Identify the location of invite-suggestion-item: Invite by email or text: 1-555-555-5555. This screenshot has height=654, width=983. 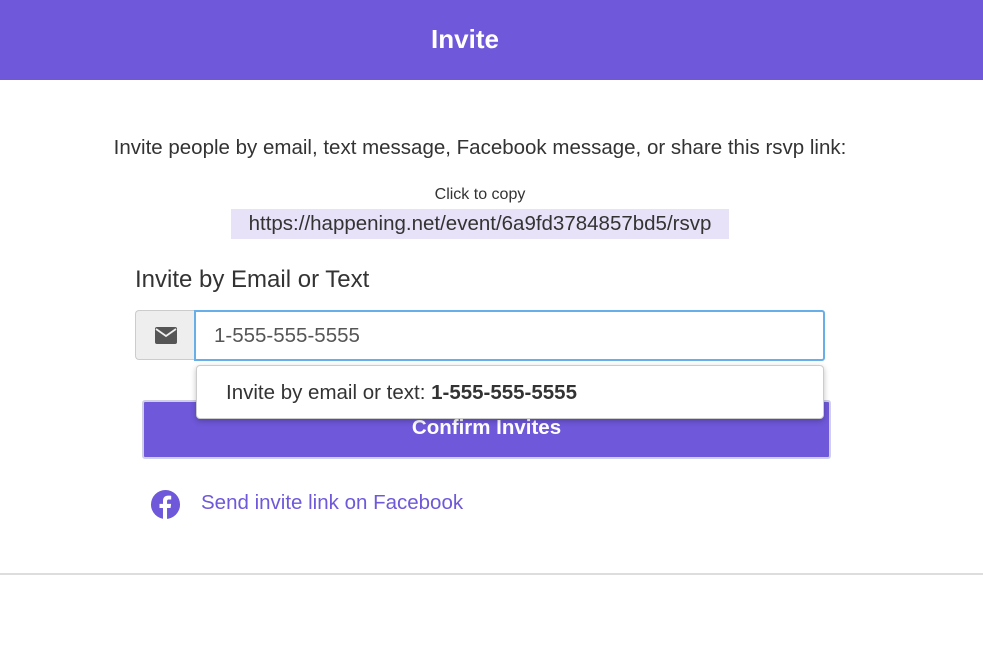
(510, 392).